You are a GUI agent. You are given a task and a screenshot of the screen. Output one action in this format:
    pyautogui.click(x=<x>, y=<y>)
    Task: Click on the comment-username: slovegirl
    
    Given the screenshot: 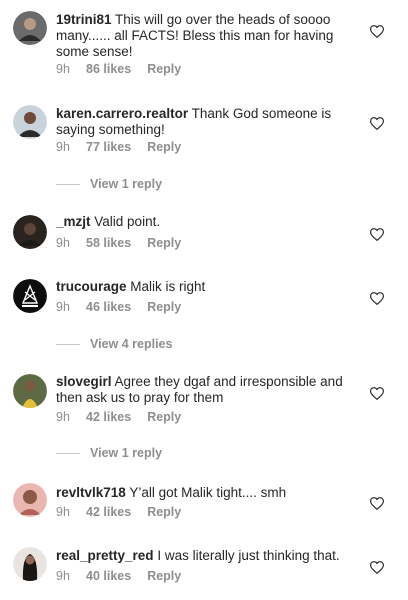 What is the action you would take?
    pyautogui.click(x=84, y=381)
    